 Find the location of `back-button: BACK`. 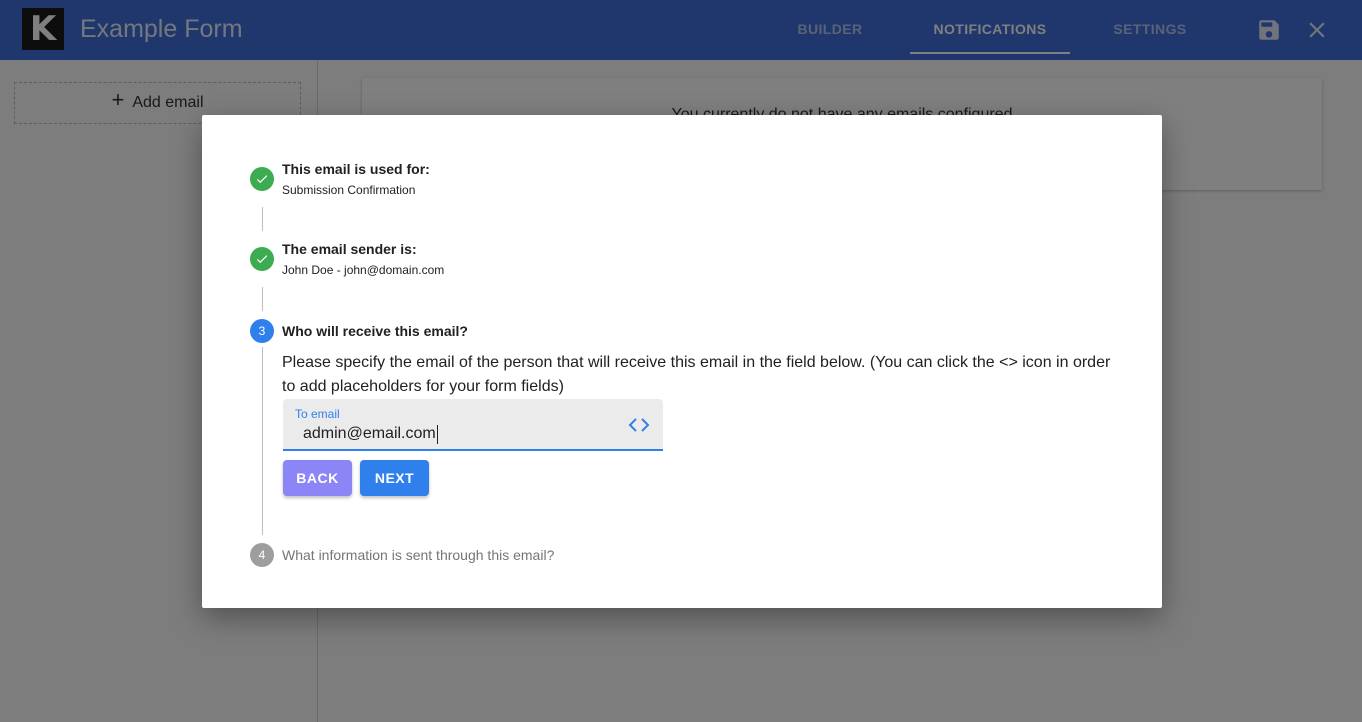

back-button: BACK is located at coordinates (317, 478).